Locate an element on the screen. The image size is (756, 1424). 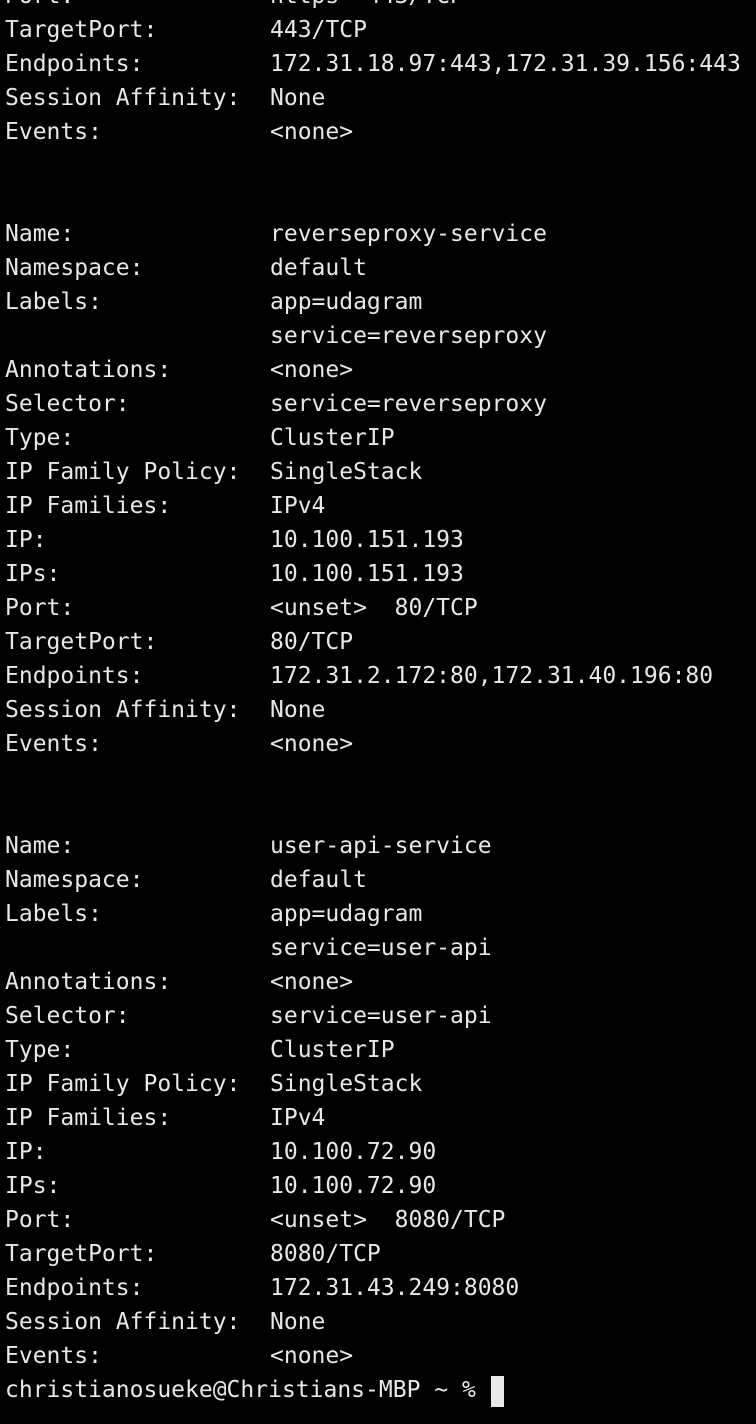
shell-prompt-line: christianosueke@Christians-MBP ~ % is located at coordinates (380, 1390).